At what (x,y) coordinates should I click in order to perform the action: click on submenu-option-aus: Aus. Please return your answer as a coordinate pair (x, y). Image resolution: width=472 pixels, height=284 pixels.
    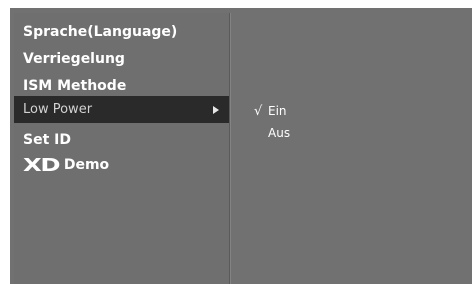
    Looking at the image, I should click on (279, 133).